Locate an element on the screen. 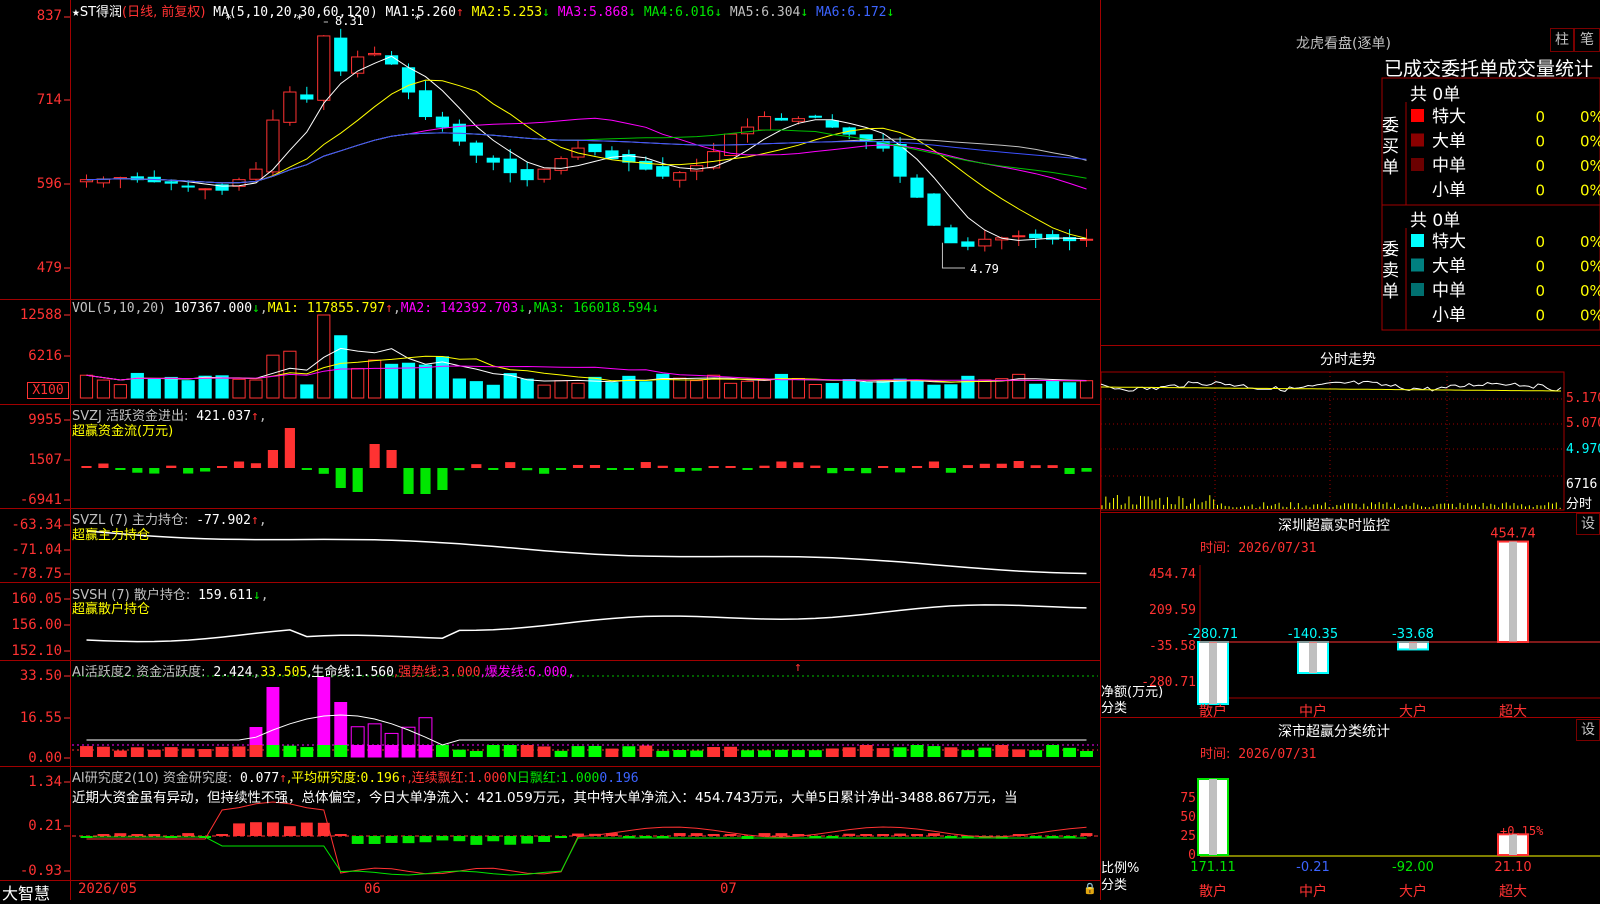 The width and height of the screenshot is (1600, 904). sz-ytick-3: -35.58 is located at coordinates (1172, 646).